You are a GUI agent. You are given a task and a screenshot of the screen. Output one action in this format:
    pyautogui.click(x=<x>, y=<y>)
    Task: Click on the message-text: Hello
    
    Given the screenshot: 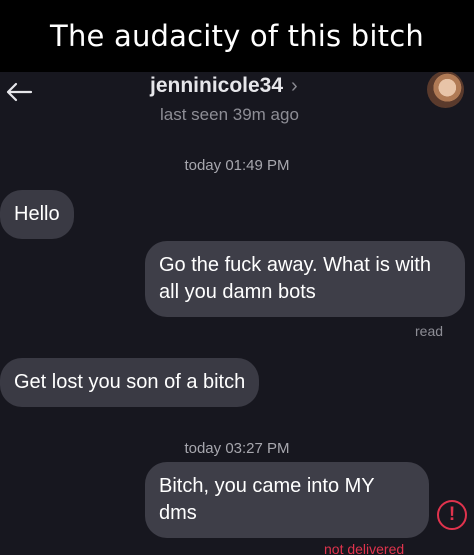 What is the action you would take?
    pyautogui.click(x=37, y=214)
    